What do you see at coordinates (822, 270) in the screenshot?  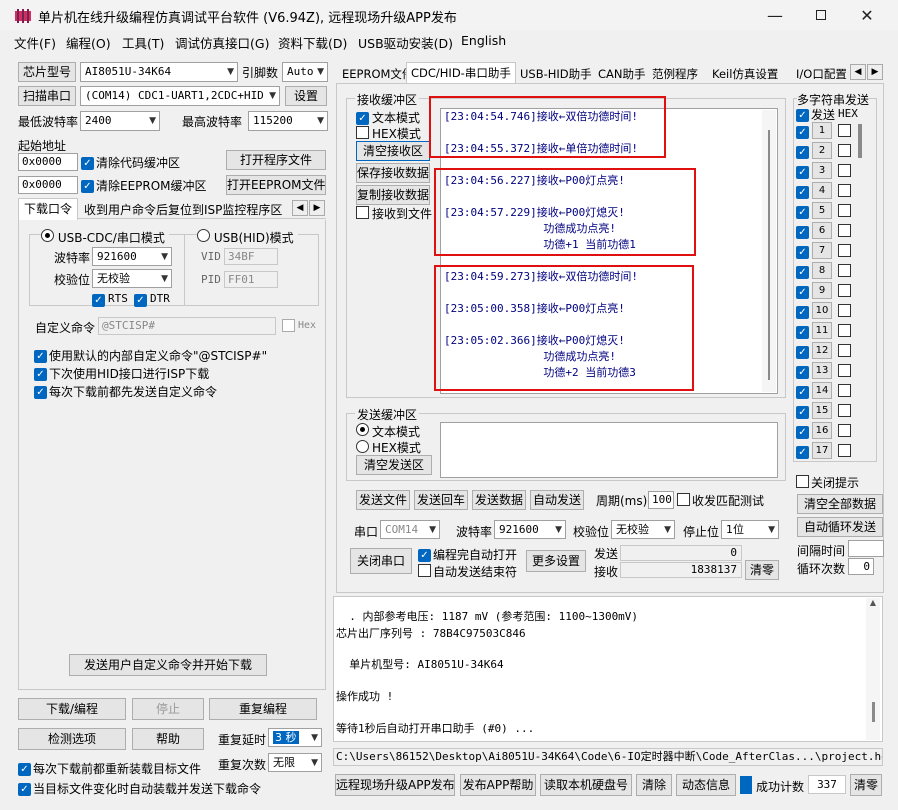 I see `multi-row-send-button: 8` at bounding box center [822, 270].